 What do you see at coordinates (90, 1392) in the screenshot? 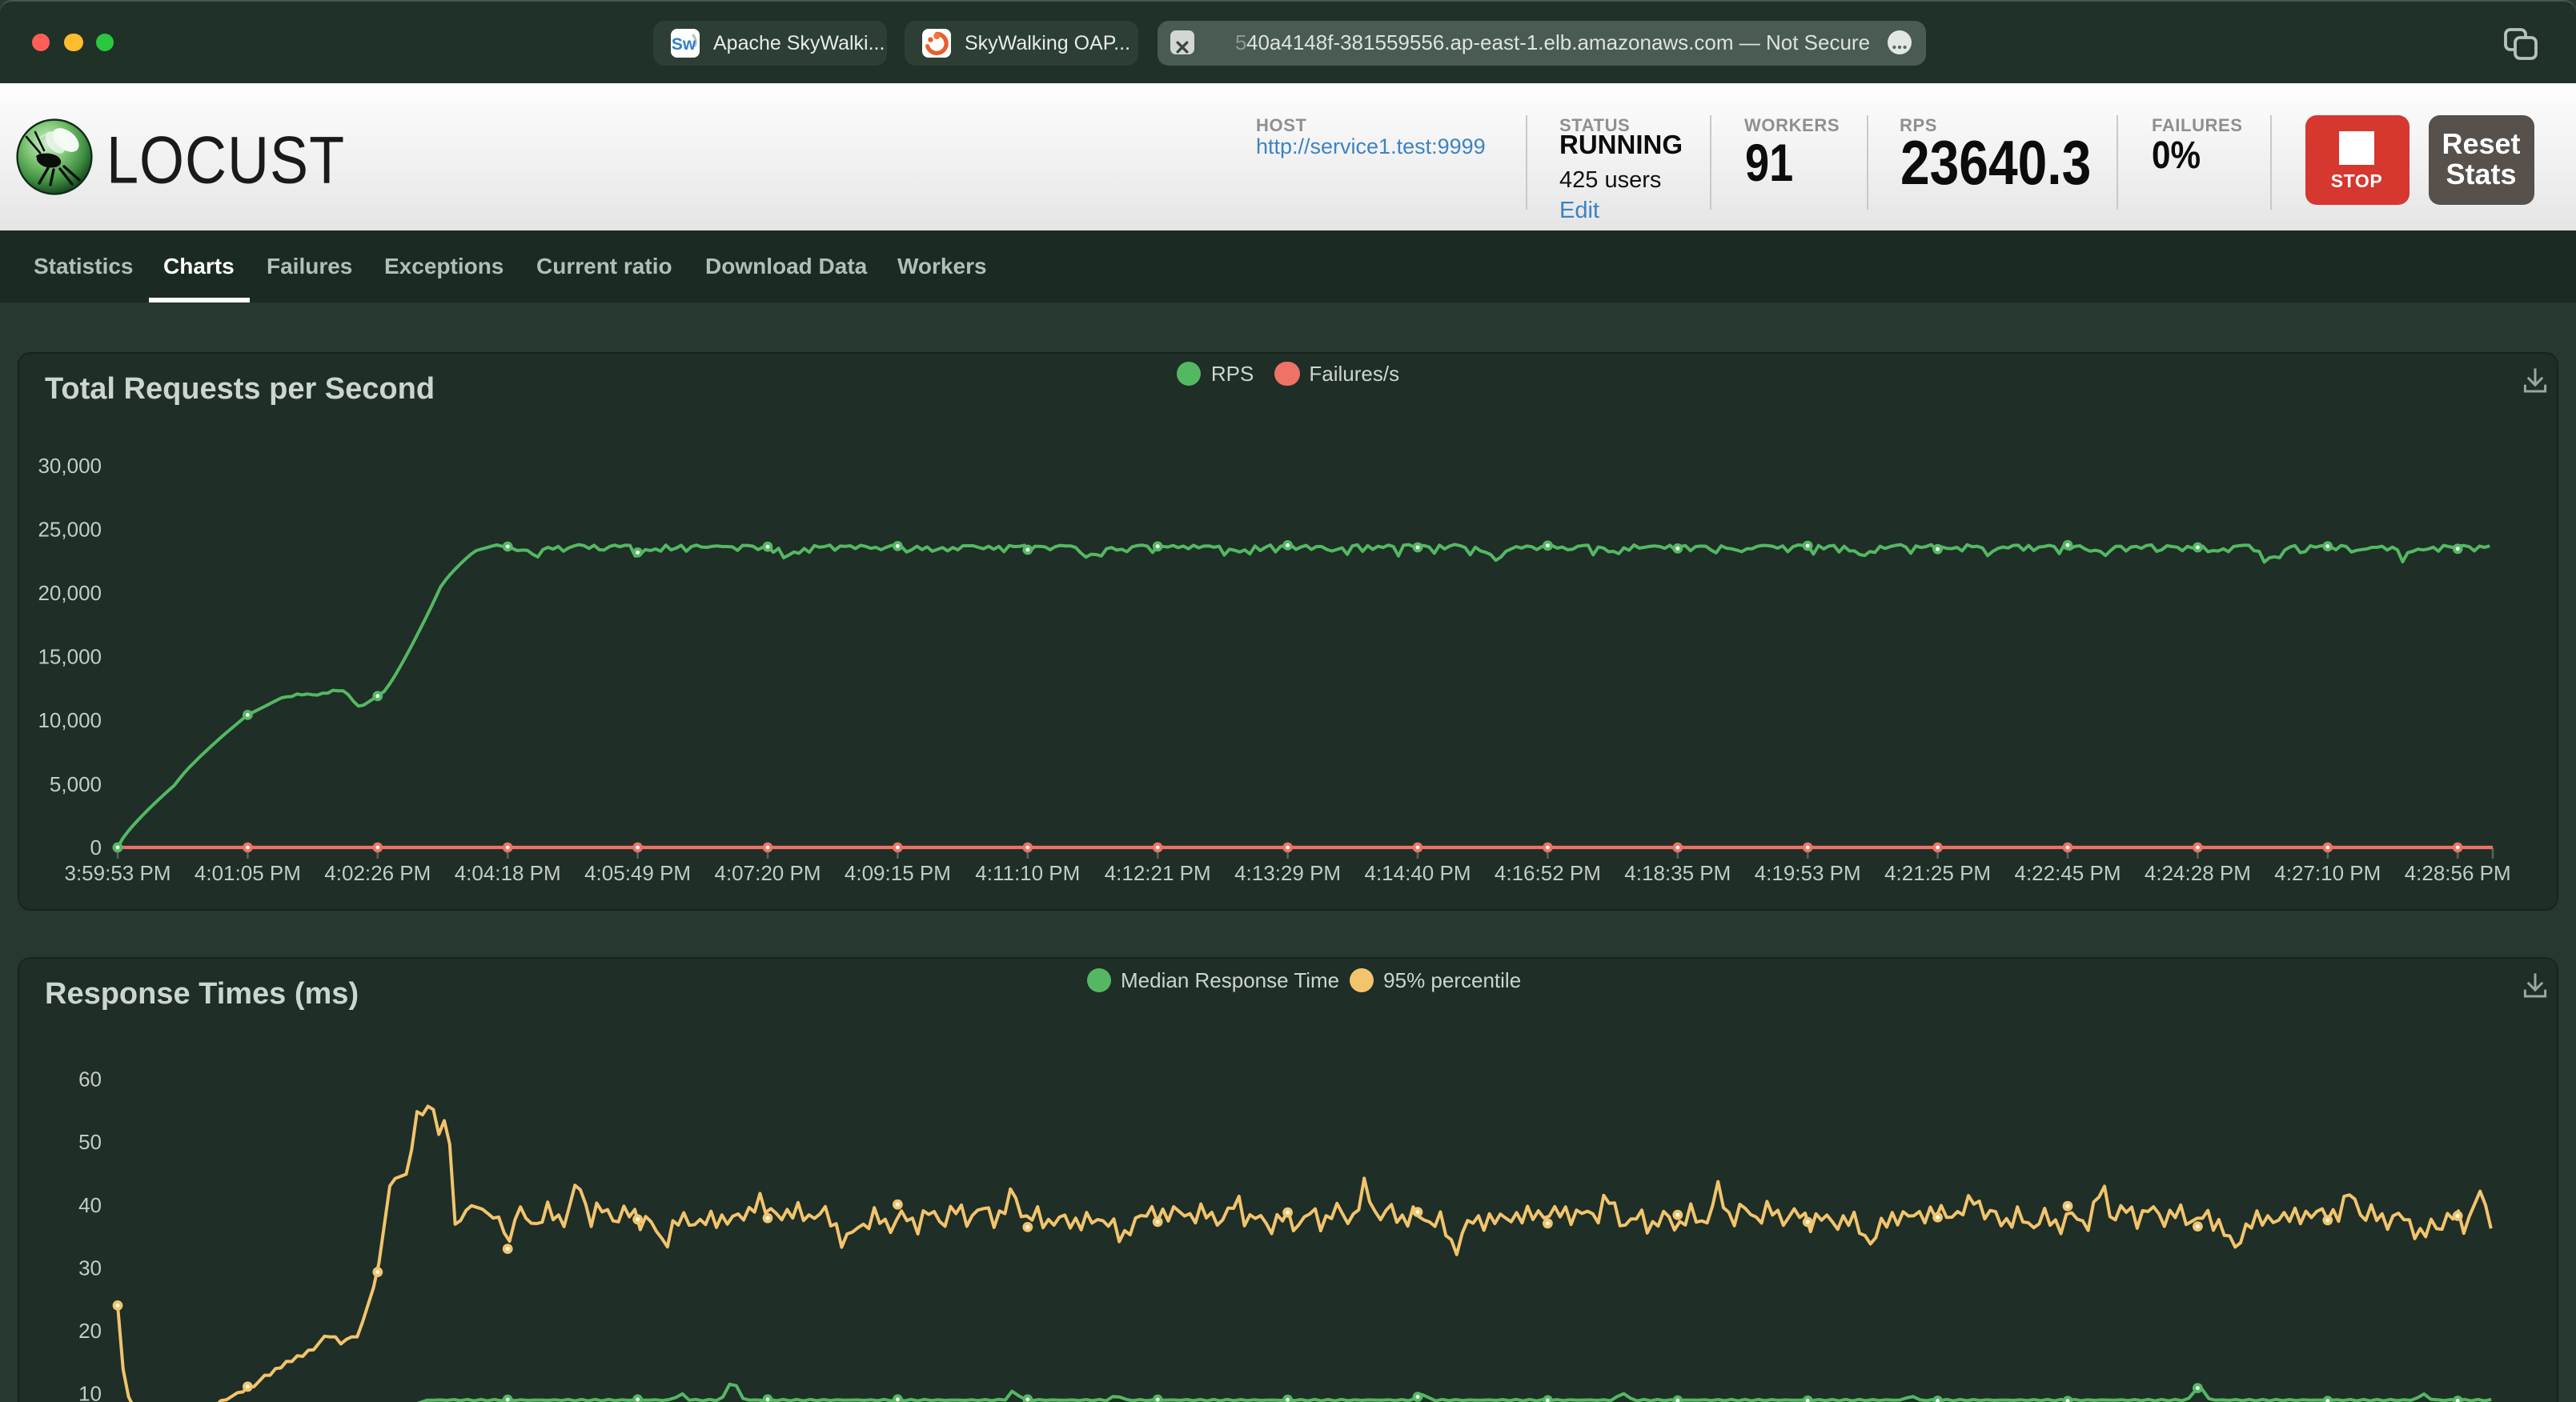
I see `svg-text: 10` at bounding box center [90, 1392].